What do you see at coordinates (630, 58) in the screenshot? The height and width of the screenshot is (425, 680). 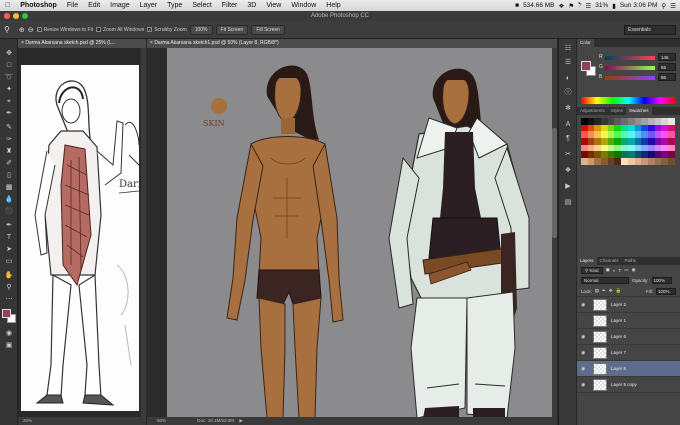 I see `red-slider` at bounding box center [630, 58].